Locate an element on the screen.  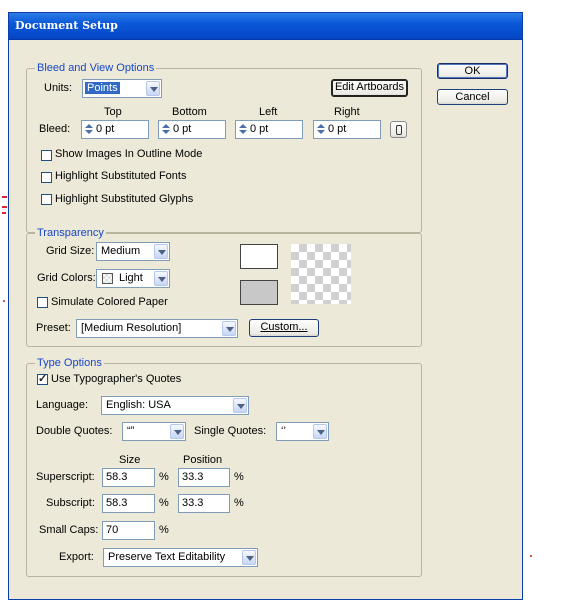
transparency-legend: Transparency is located at coordinates (70, 233).